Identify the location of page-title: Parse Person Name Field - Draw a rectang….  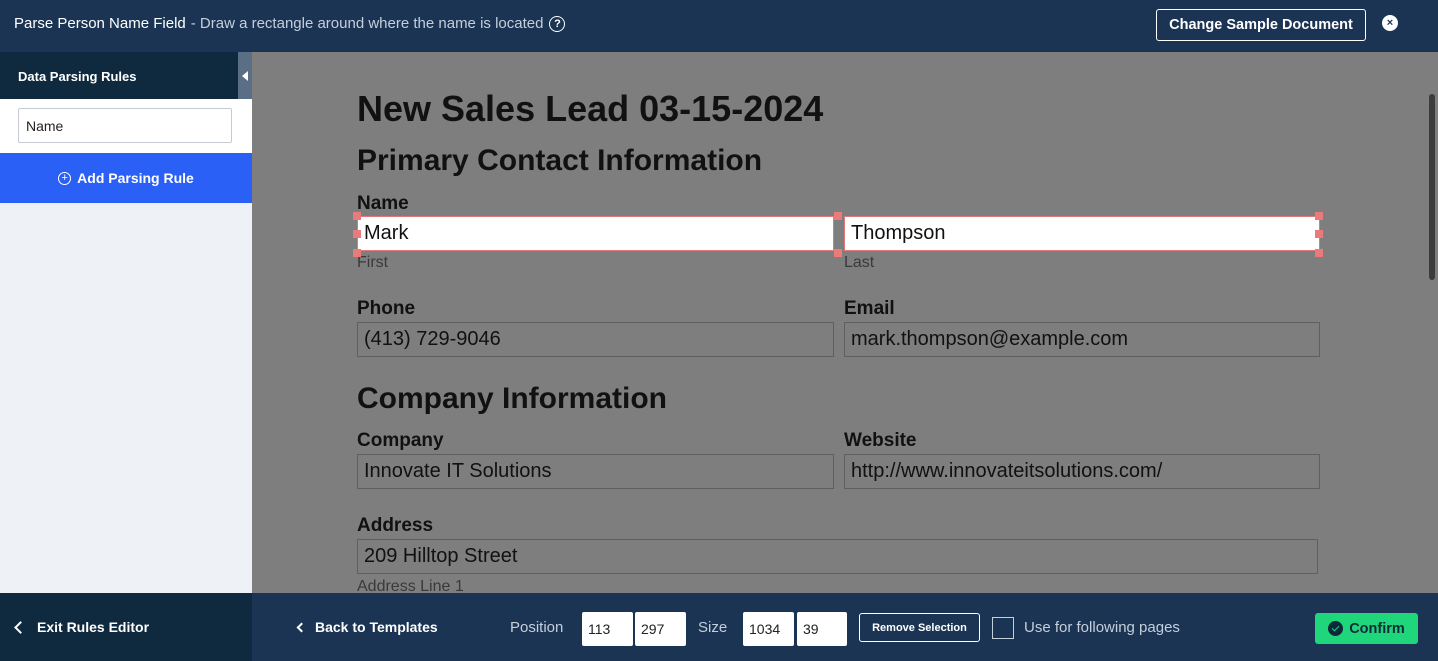
(290, 23).